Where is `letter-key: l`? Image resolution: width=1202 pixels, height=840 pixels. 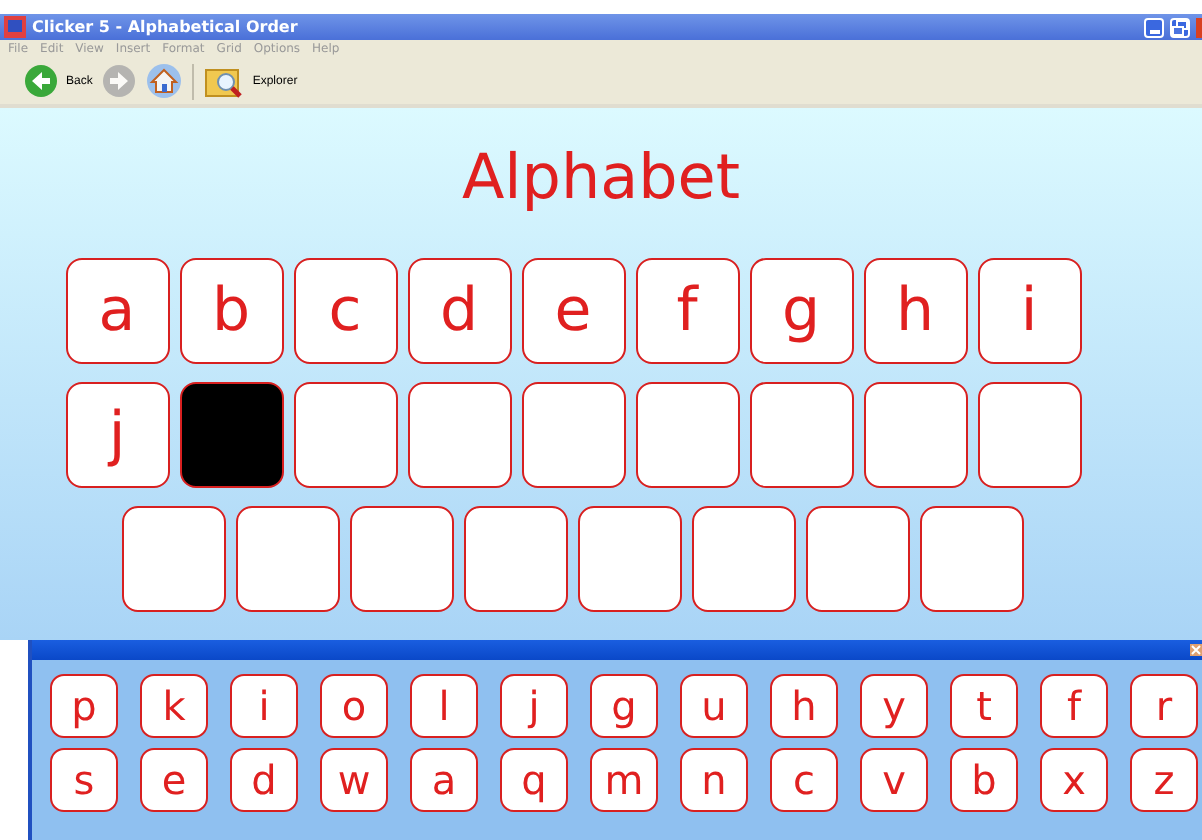
letter-key: l is located at coordinates (444, 706).